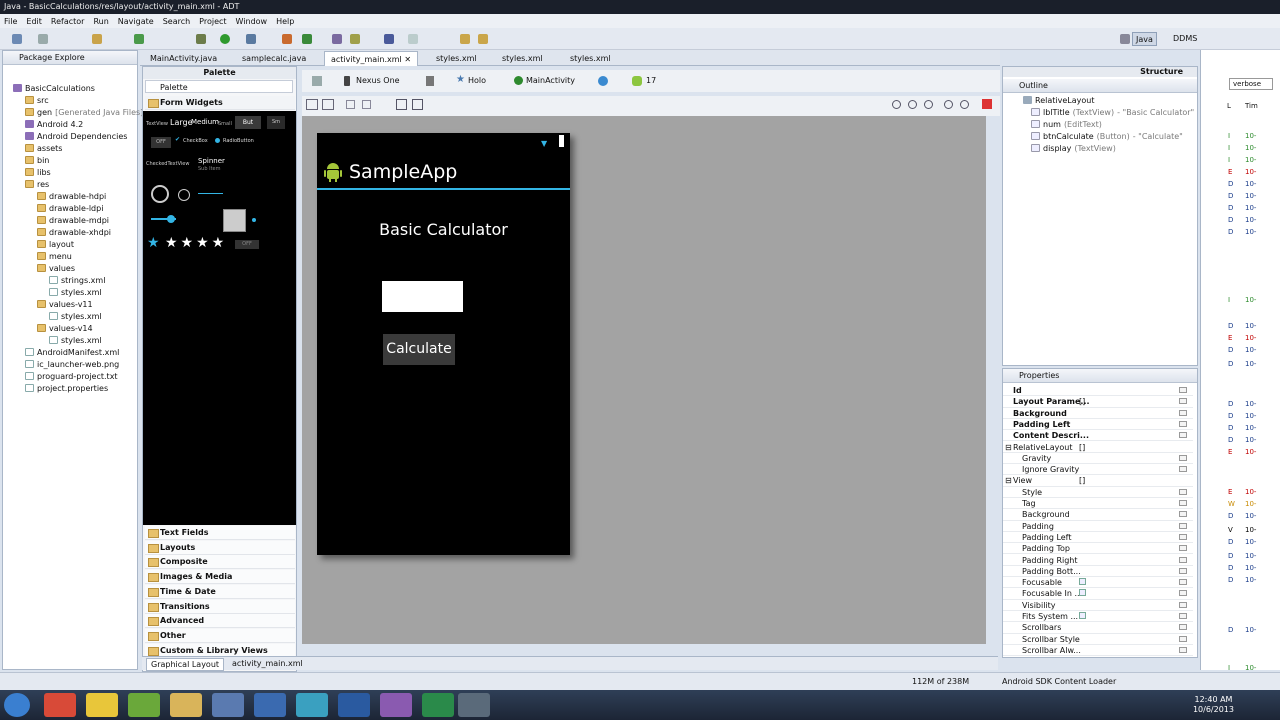  Describe the element at coordinates (144, 705) in the screenshot. I see `notepad-icon` at that location.